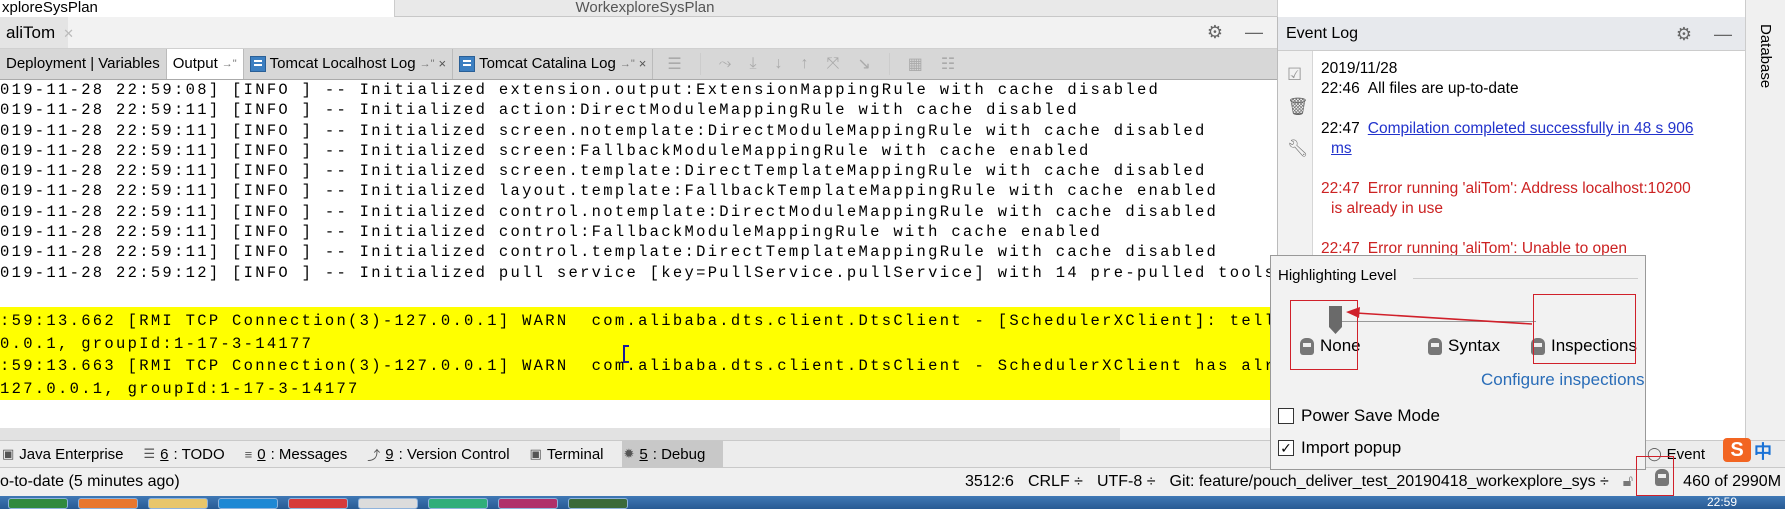 This screenshot has width=1785, height=509. What do you see at coordinates (178, 503) in the screenshot?
I see `taskbar-app-explorer` at bounding box center [178, 503].